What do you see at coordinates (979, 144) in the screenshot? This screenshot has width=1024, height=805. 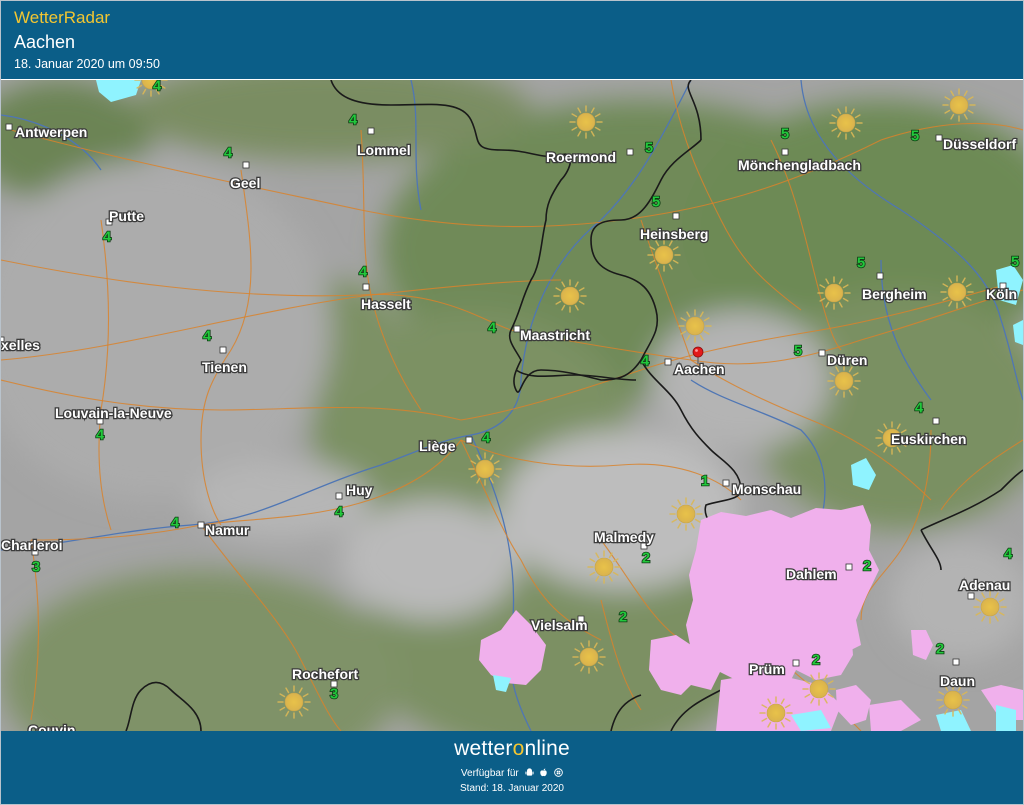 I see `city-label: Düsseldorf` at bounding box center [979, 144].